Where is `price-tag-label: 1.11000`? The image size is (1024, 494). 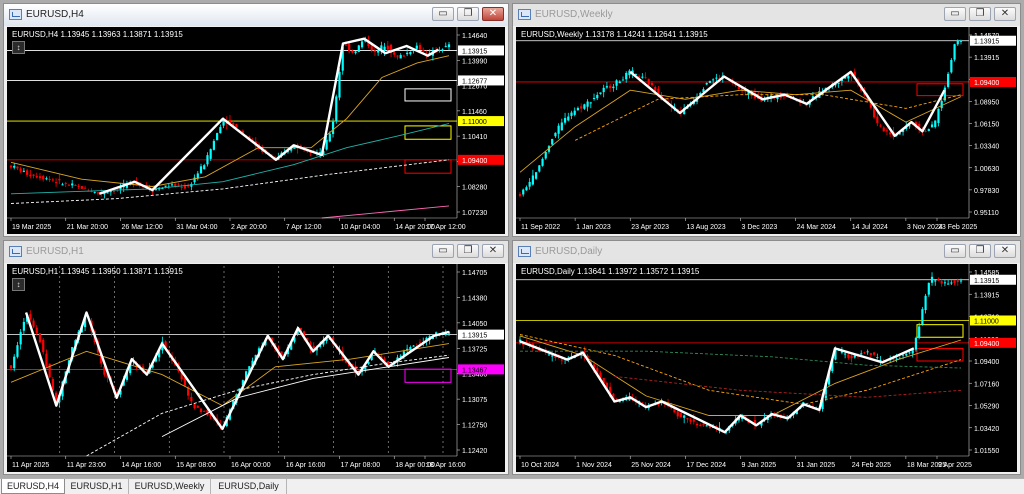
price-tag-label: 1.11000 is located at coordinates (474, 122).